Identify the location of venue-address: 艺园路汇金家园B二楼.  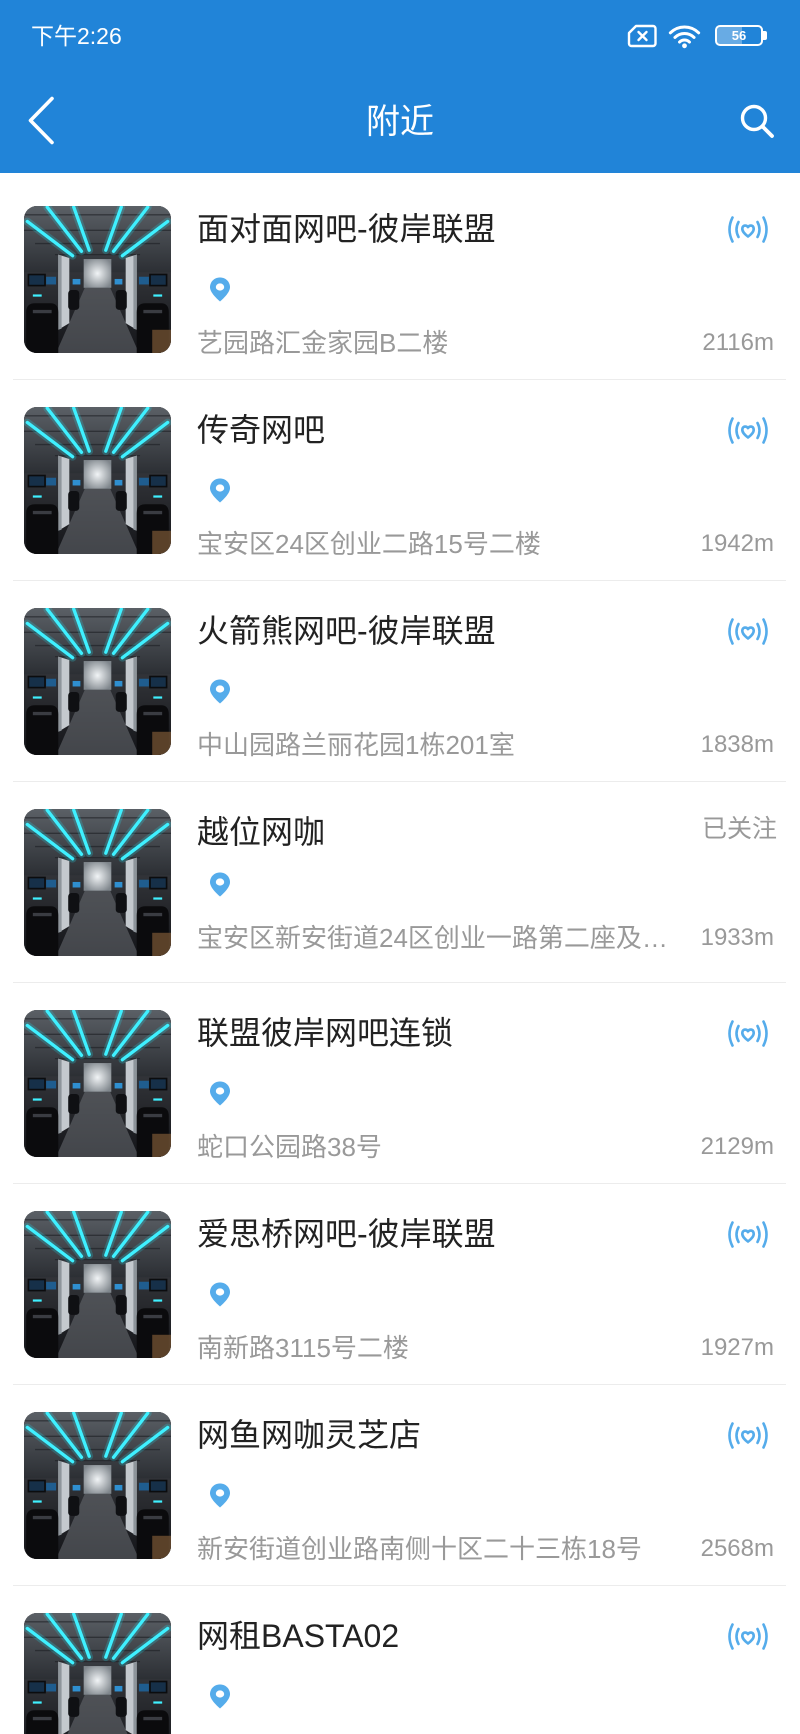
(323, 343).